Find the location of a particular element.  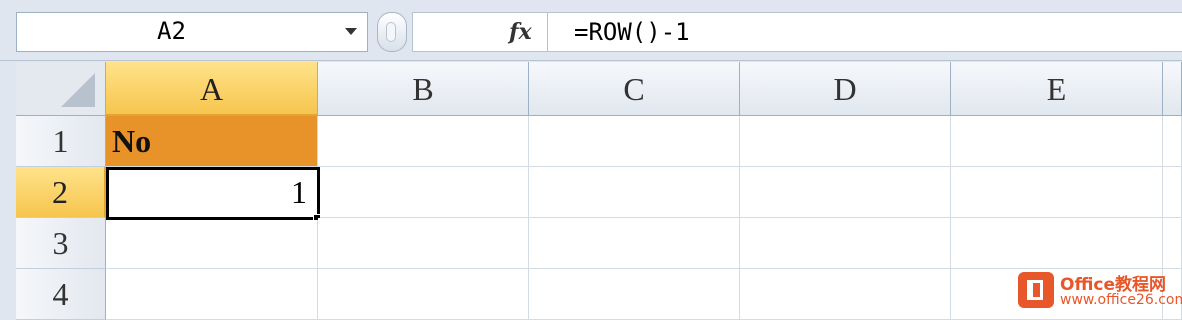

formula-bar-resize-handle is located at coordinates (392, 32).